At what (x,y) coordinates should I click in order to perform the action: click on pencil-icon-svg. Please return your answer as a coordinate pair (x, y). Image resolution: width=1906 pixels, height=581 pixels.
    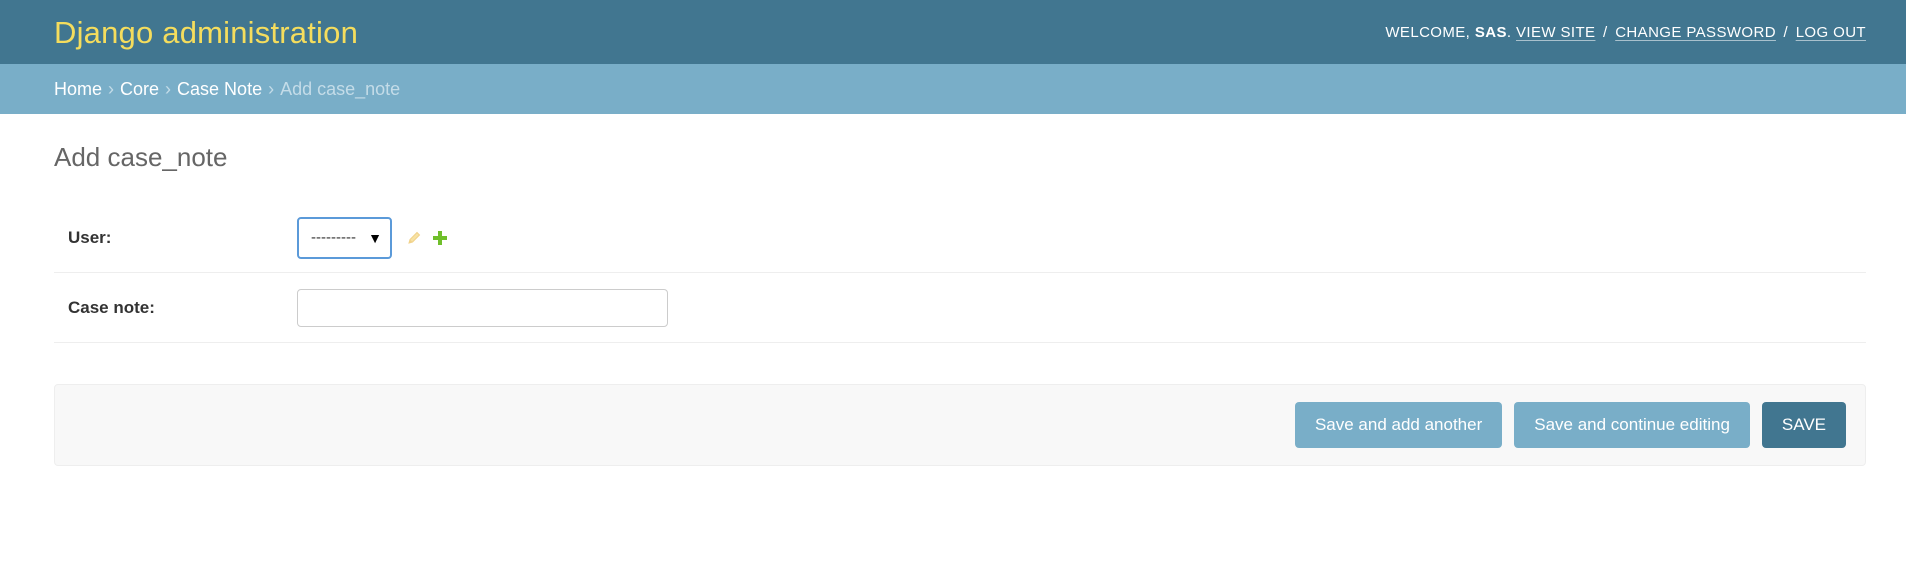
    Looking at the image, I should click on (414, 237).